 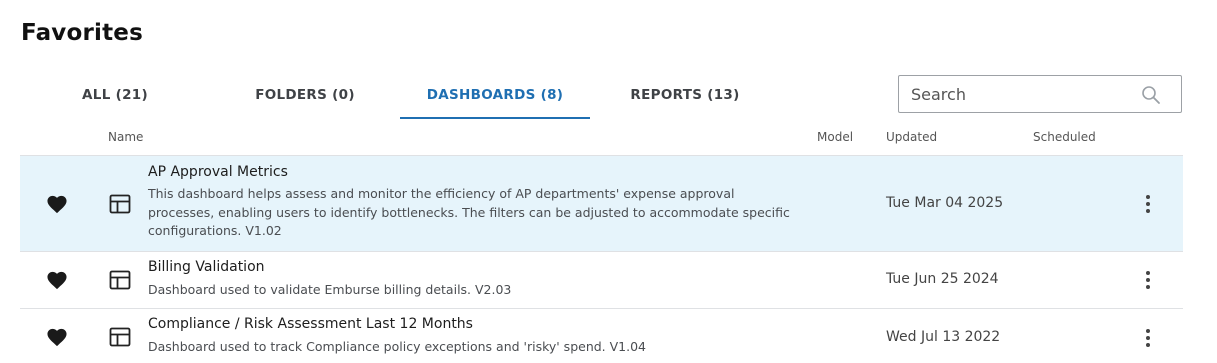 I want to click on search-box, so click(x=1040, y=94).